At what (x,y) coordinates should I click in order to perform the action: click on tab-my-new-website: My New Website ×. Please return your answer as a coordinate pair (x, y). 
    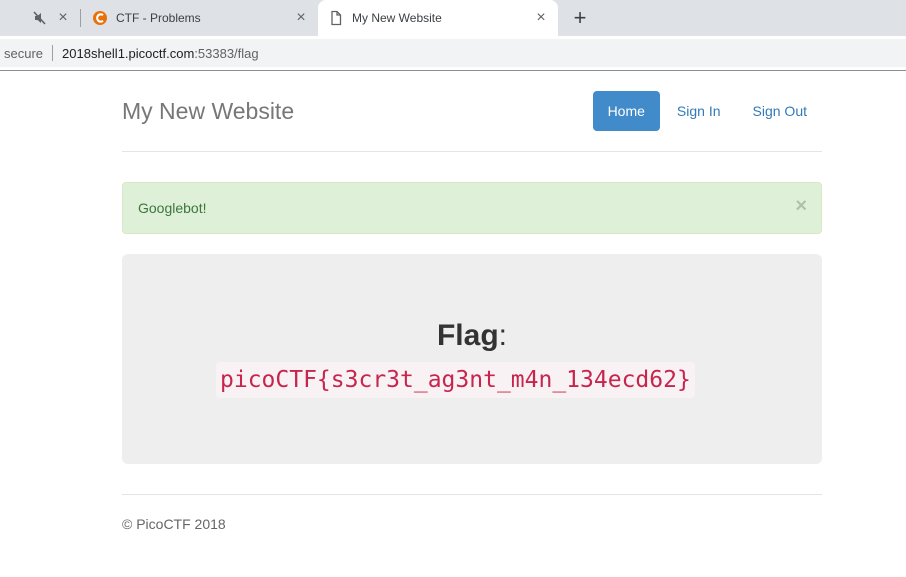
    Looking at the image, I should click on (438, 18).